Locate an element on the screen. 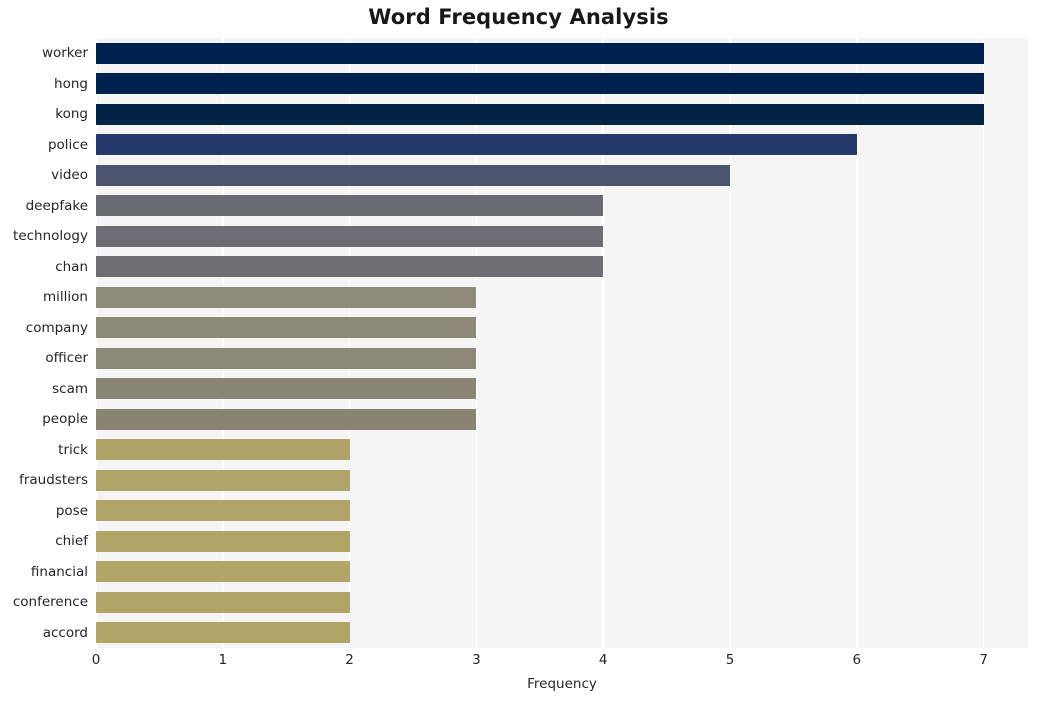  bar-conference is located at coordinates (223, 602).